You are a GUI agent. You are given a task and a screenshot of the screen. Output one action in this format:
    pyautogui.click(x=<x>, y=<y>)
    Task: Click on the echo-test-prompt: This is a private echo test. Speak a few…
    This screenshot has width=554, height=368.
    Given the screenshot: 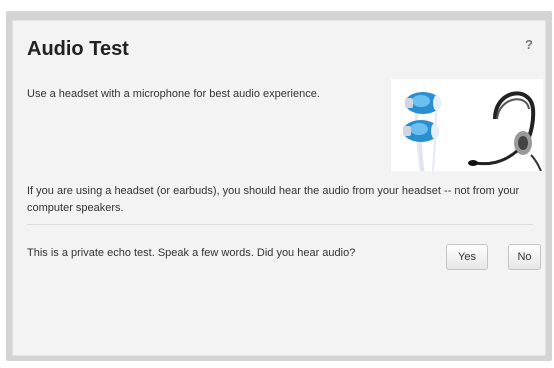 What is the action you would take?
    pyautogui.click(x=191, y=253)
    